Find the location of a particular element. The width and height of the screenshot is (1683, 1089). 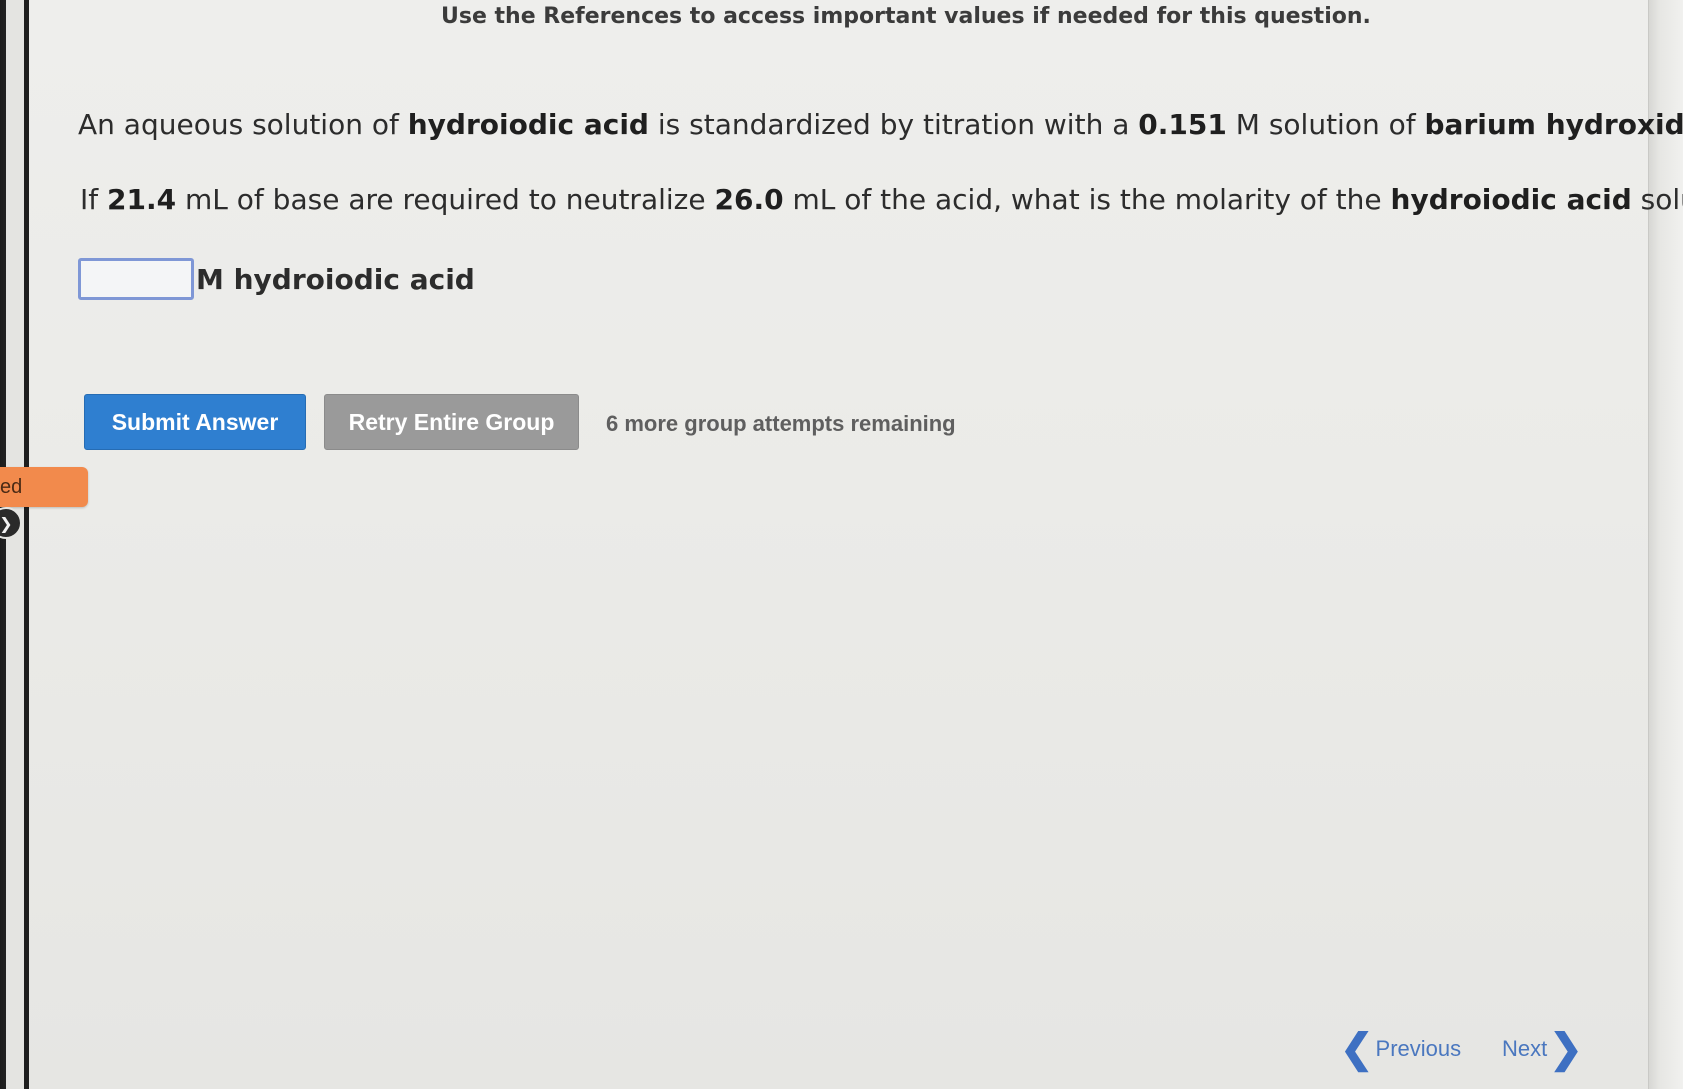

question-text: is standardized by titration with a is located at coordinates (893, 124).